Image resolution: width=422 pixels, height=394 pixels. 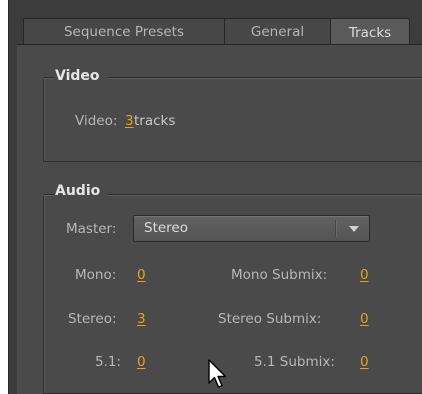 What do you see at coordinates (370, 32) in the screenshot?
I see `tab-tracks: Tracks` at bounding box center [370, 32].